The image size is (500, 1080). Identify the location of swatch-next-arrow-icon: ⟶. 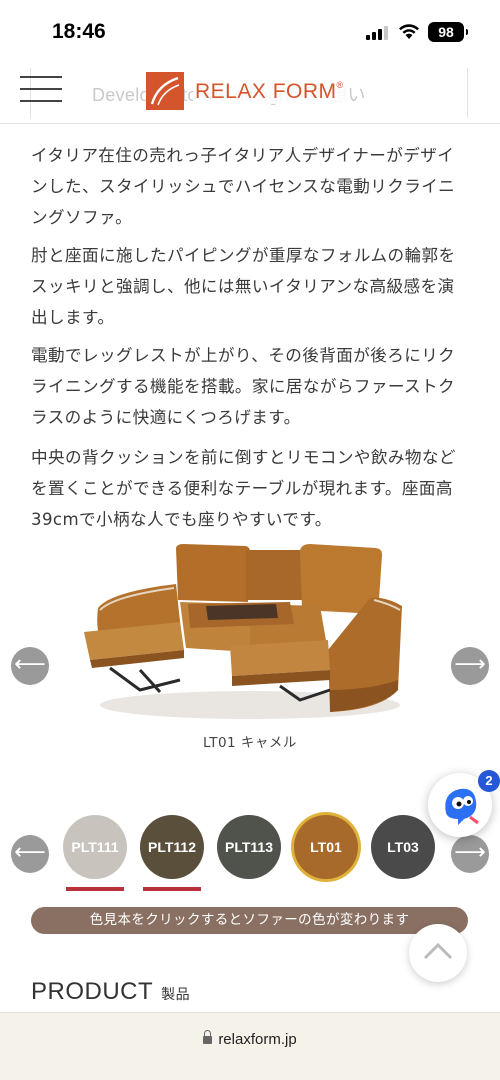
(470, 854).